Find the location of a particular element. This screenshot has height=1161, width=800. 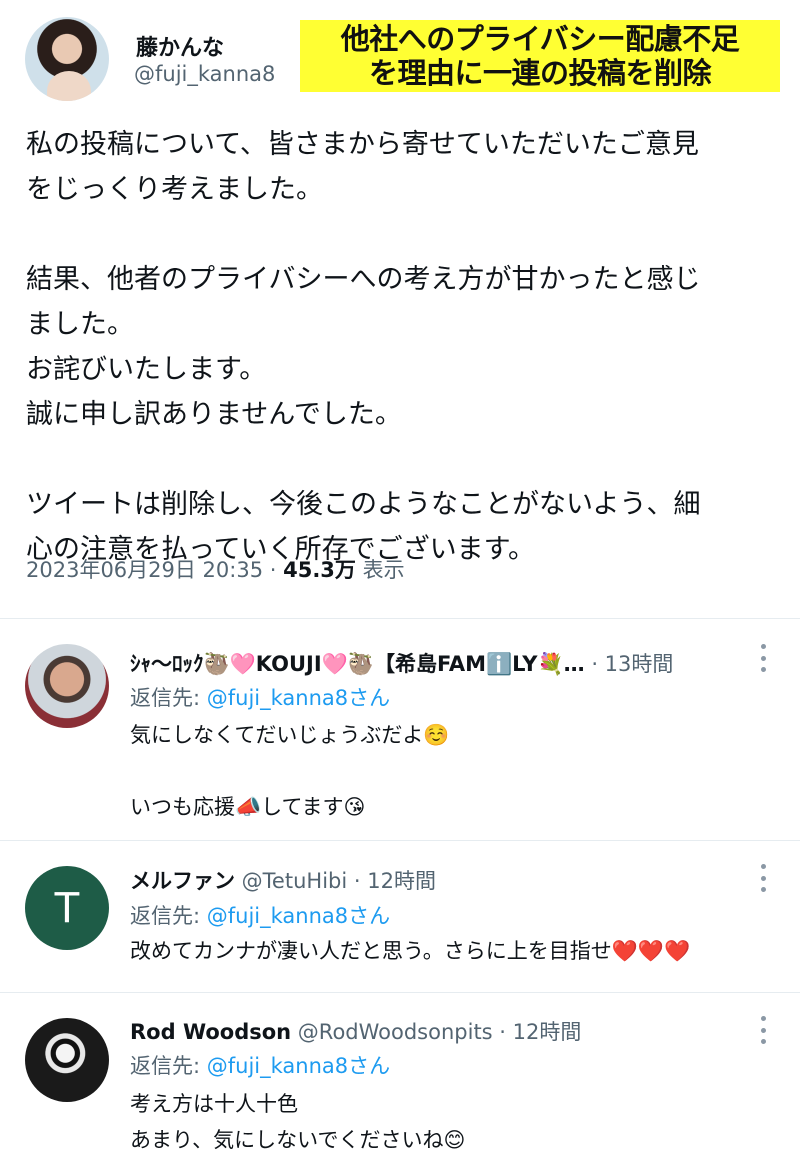

skull-pirate-avatar is located at coordinates (67, 1060).